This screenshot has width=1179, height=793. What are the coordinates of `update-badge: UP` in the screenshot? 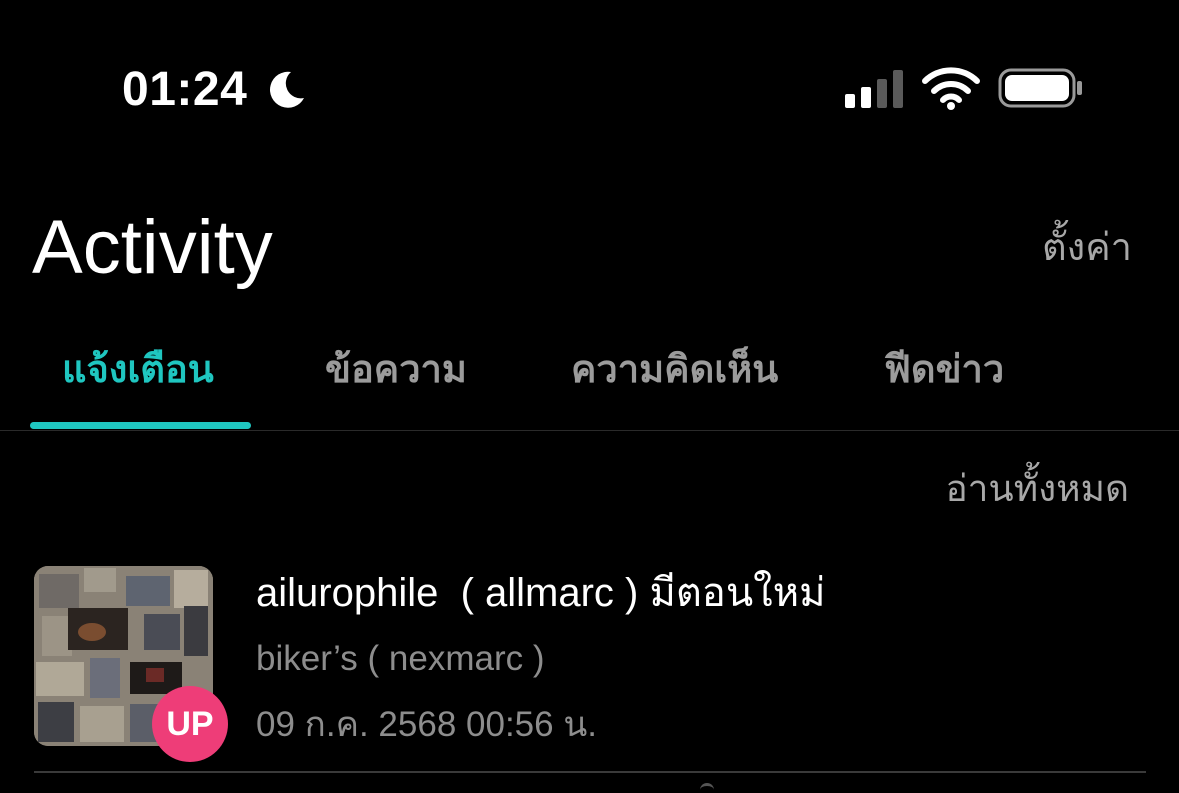 It's located at (190, 724).